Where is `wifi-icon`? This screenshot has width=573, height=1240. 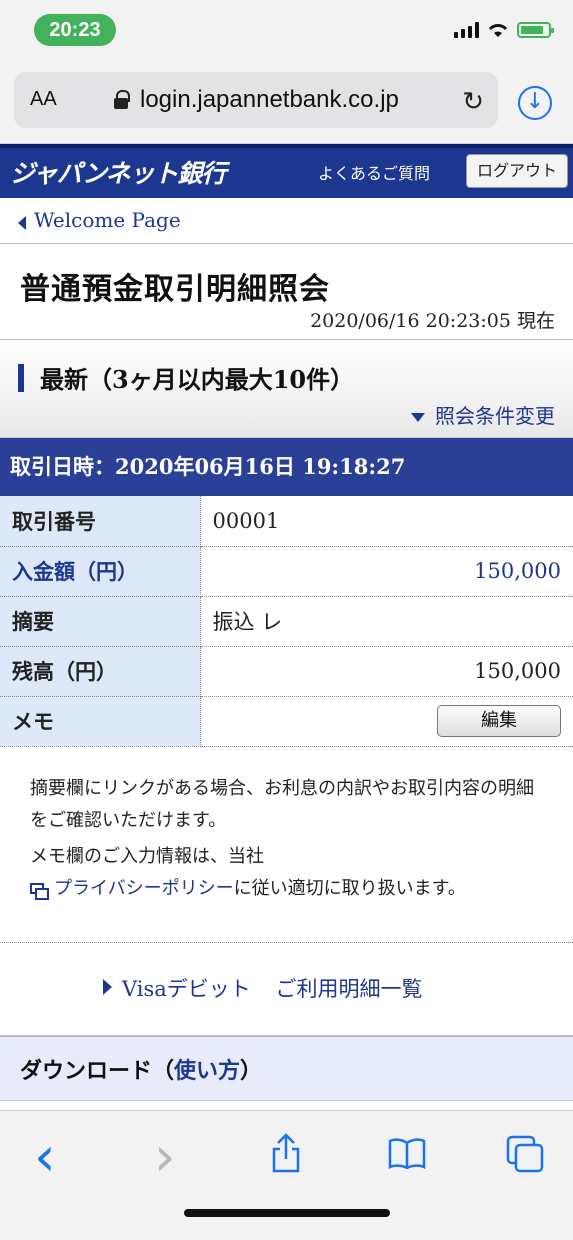
wifi-icon is located at coordinates (498, 30).